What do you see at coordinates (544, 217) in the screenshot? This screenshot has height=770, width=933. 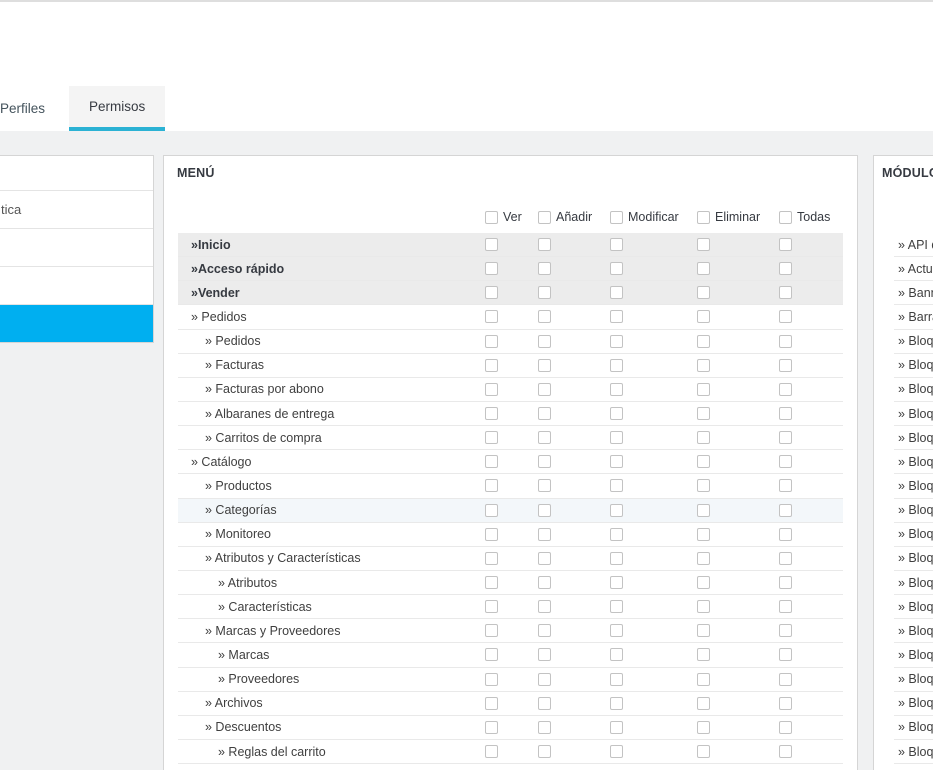 I see `select-all-anadir-checkbox` at bounding box center [544, 217].